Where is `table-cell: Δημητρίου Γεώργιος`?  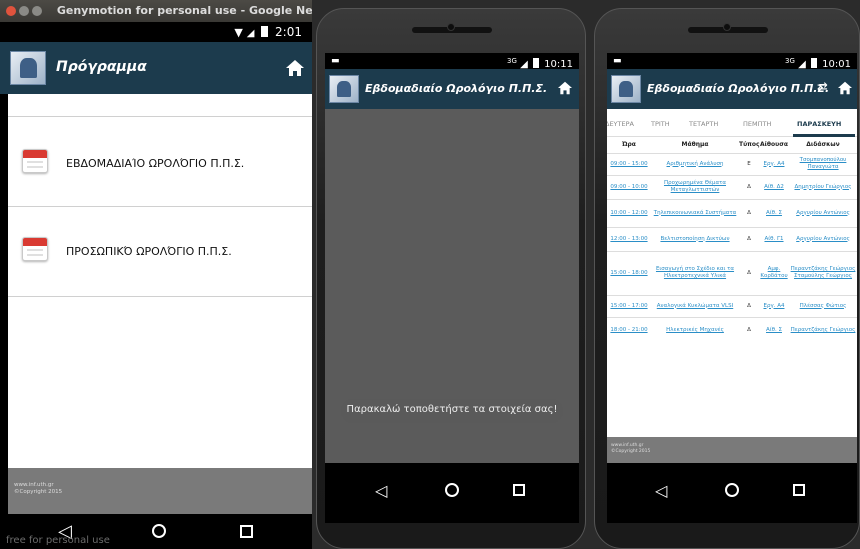 table-cell: Δημητρίου Γεώργιος is located at coordinates (823, 186).